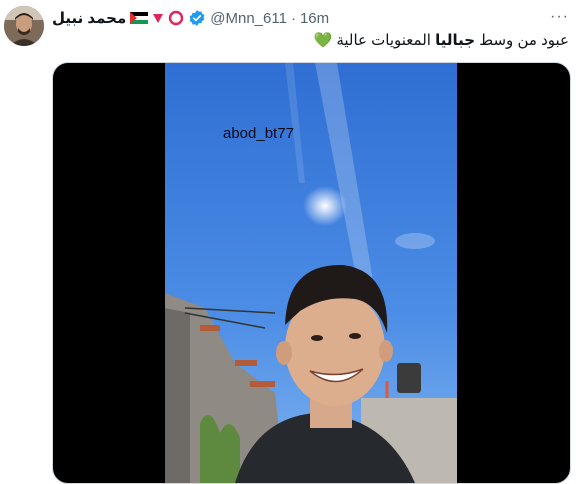 Image resolution: width=581 pixels, height=484 pixels. What do you see at coordinates (522, 40) in the screenshot?
I see `tweet-text-part1: عبود من وسط` at bounding box center [522, 40].